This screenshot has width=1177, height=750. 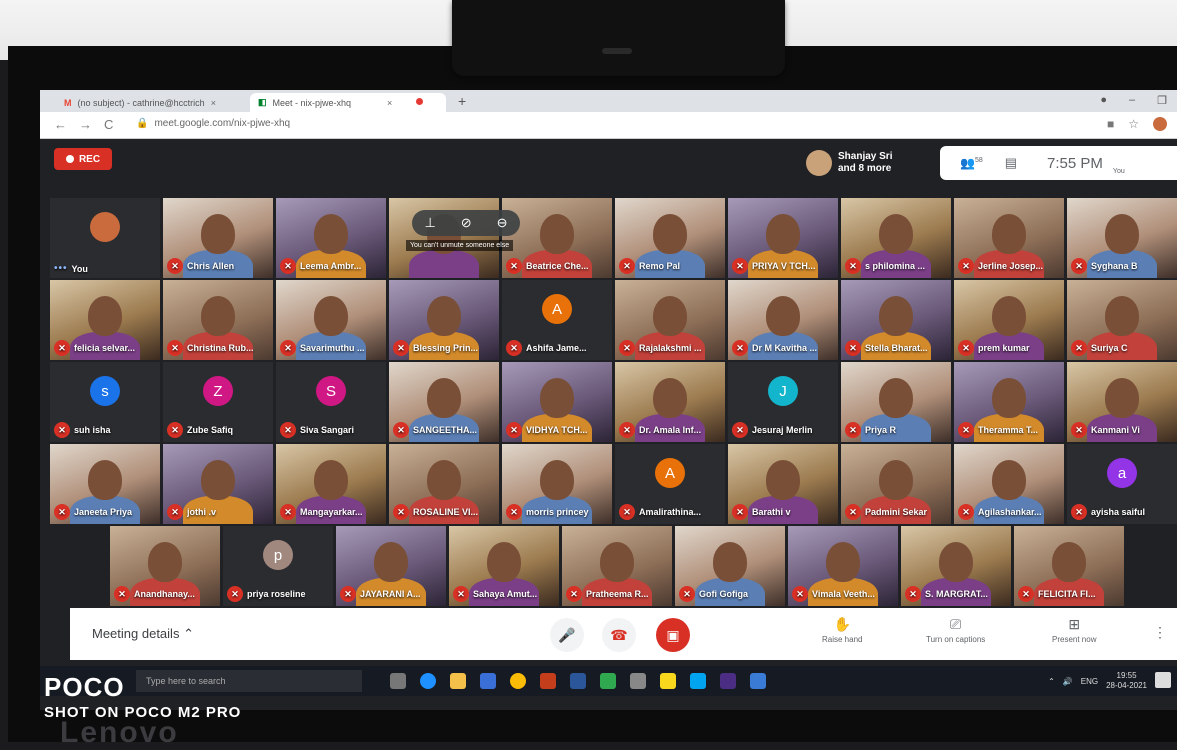 What do you see at coordinates (849, 163) in the screenshot?
I see `pinned-presenter: Shanjay Sri and 8 more` at bounding box center [849, 163].